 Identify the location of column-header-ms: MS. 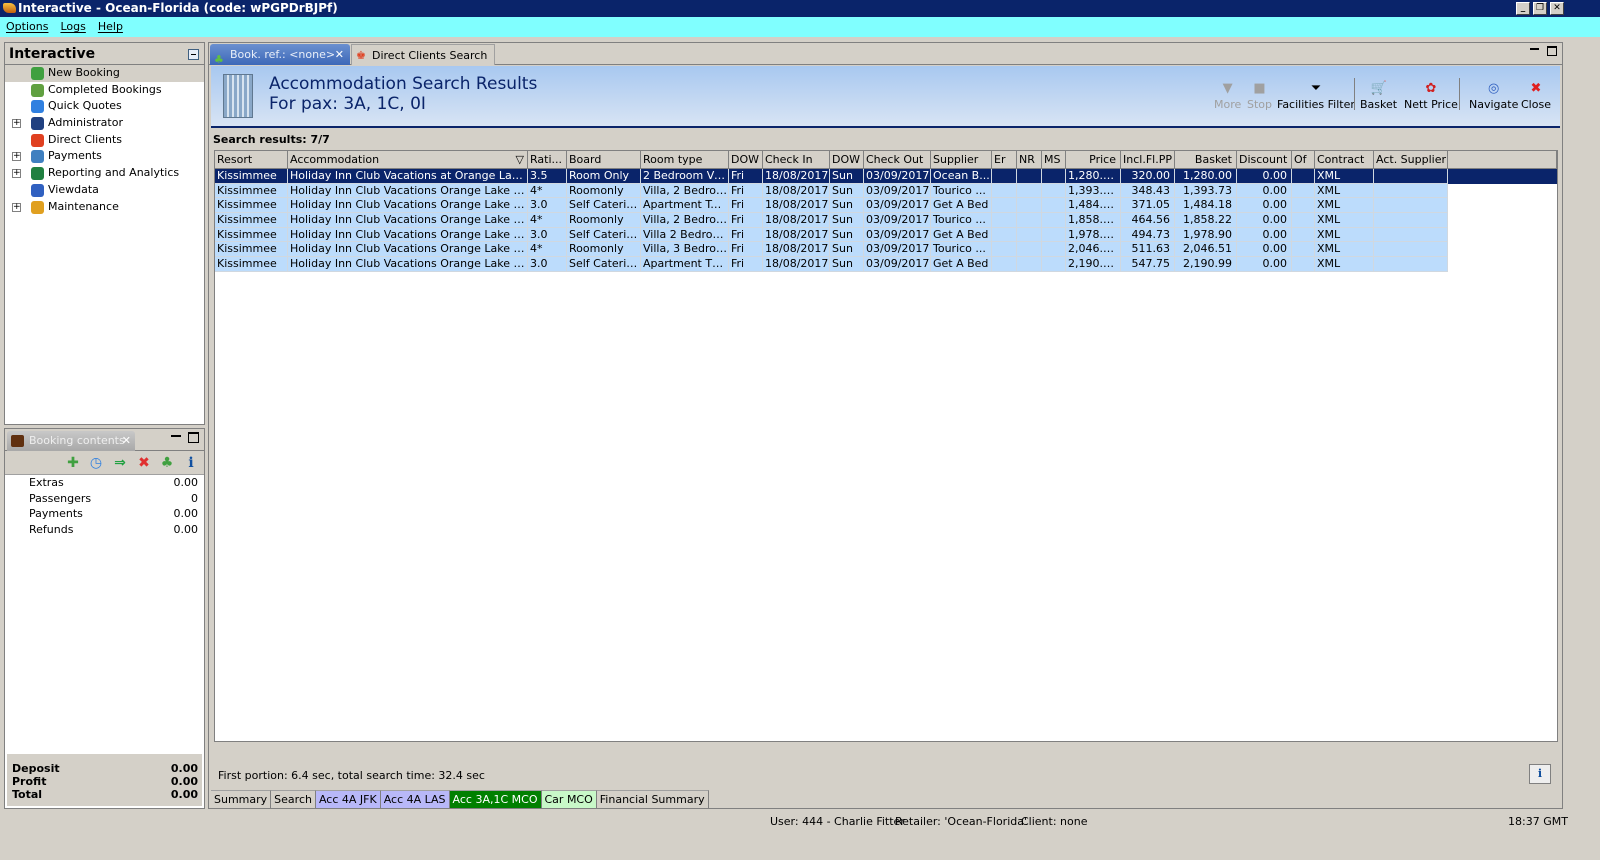
(1054, 160).